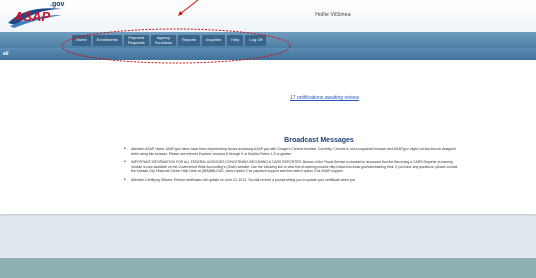 The width and height of the screenshot is (536, 278). I want to click on logo-suffix: .gov, so click(57, 4).